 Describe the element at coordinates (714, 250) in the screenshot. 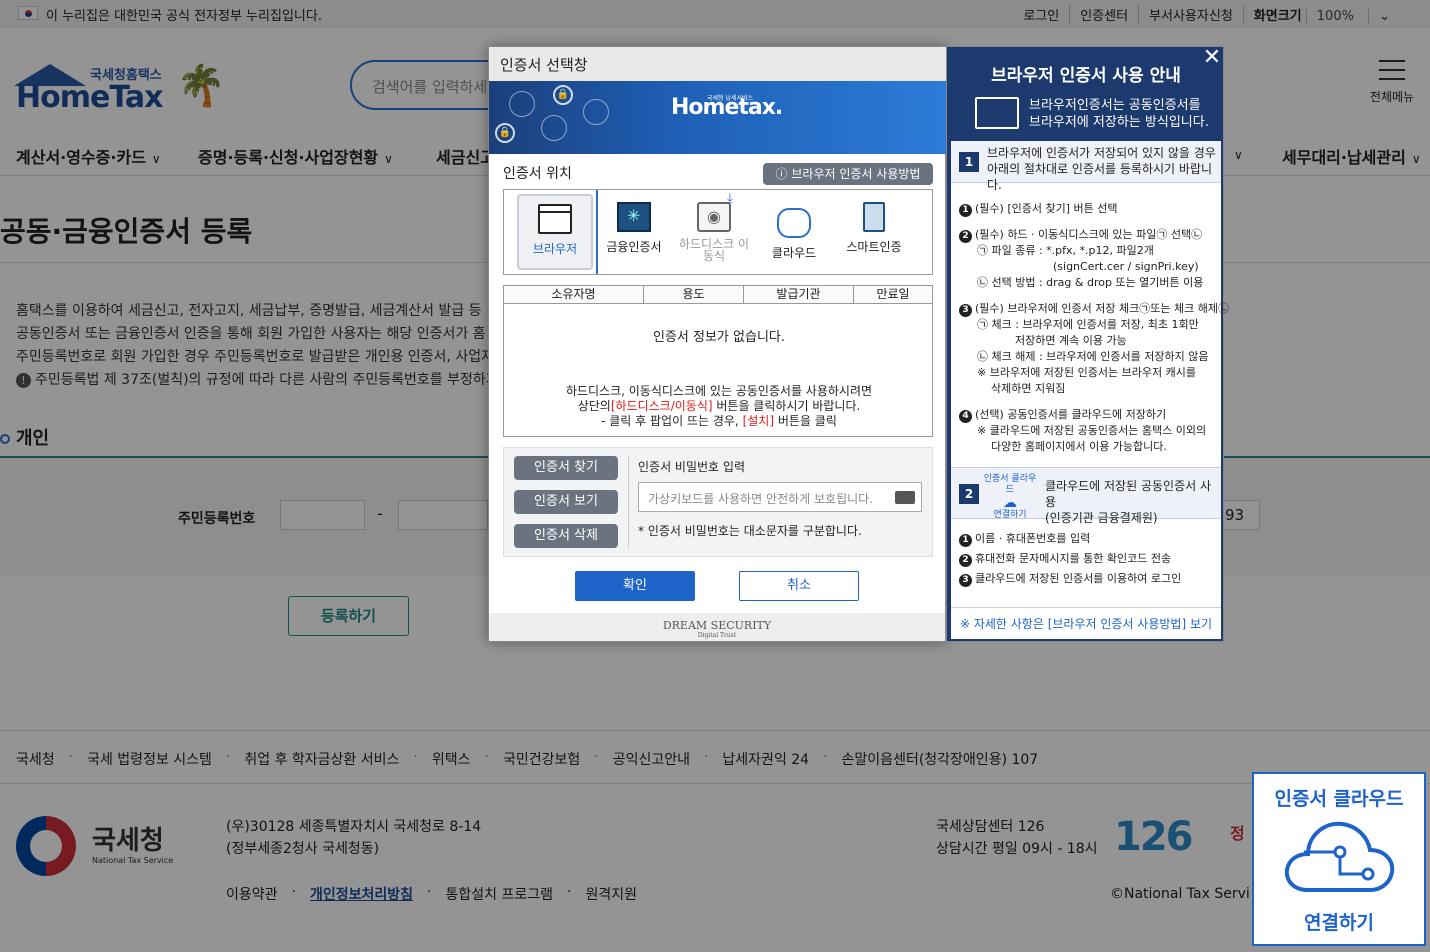

I see `location-label-text: 하드디스크 이동식` at that location.